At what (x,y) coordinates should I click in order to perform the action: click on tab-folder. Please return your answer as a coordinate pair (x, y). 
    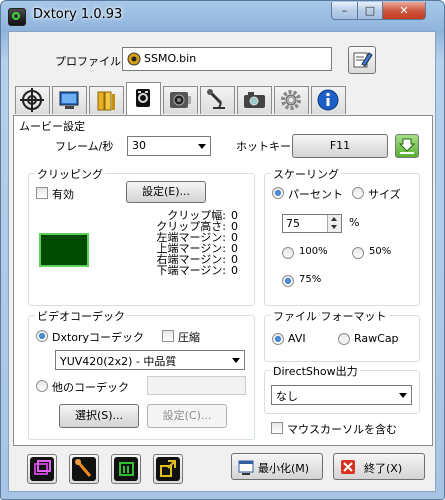
    Looking at the image, I should click on (106, 100).